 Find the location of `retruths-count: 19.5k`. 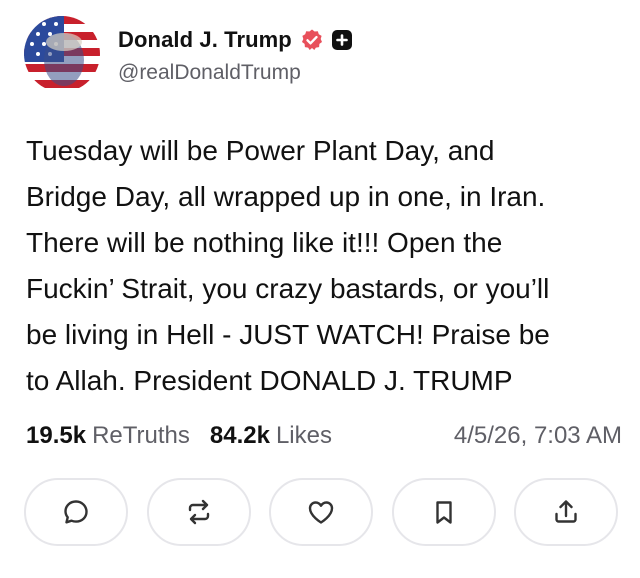

retruths-count: 19.5k is located at coordinates (56, 435).